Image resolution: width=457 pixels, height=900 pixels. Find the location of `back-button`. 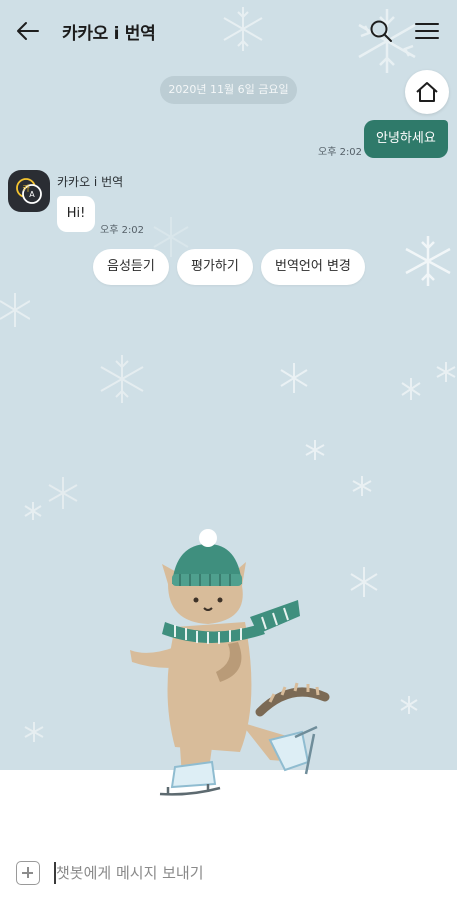

back-button is located at coordinates (28, 31).